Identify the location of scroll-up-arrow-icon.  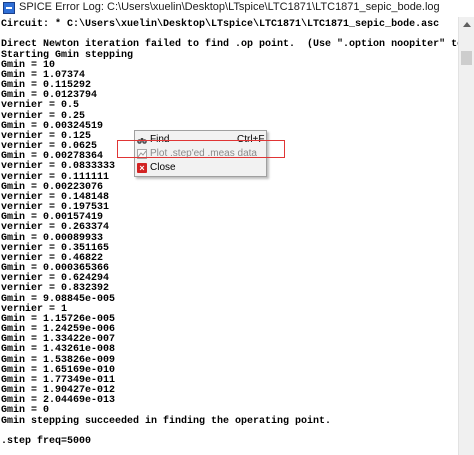
(467, 24).